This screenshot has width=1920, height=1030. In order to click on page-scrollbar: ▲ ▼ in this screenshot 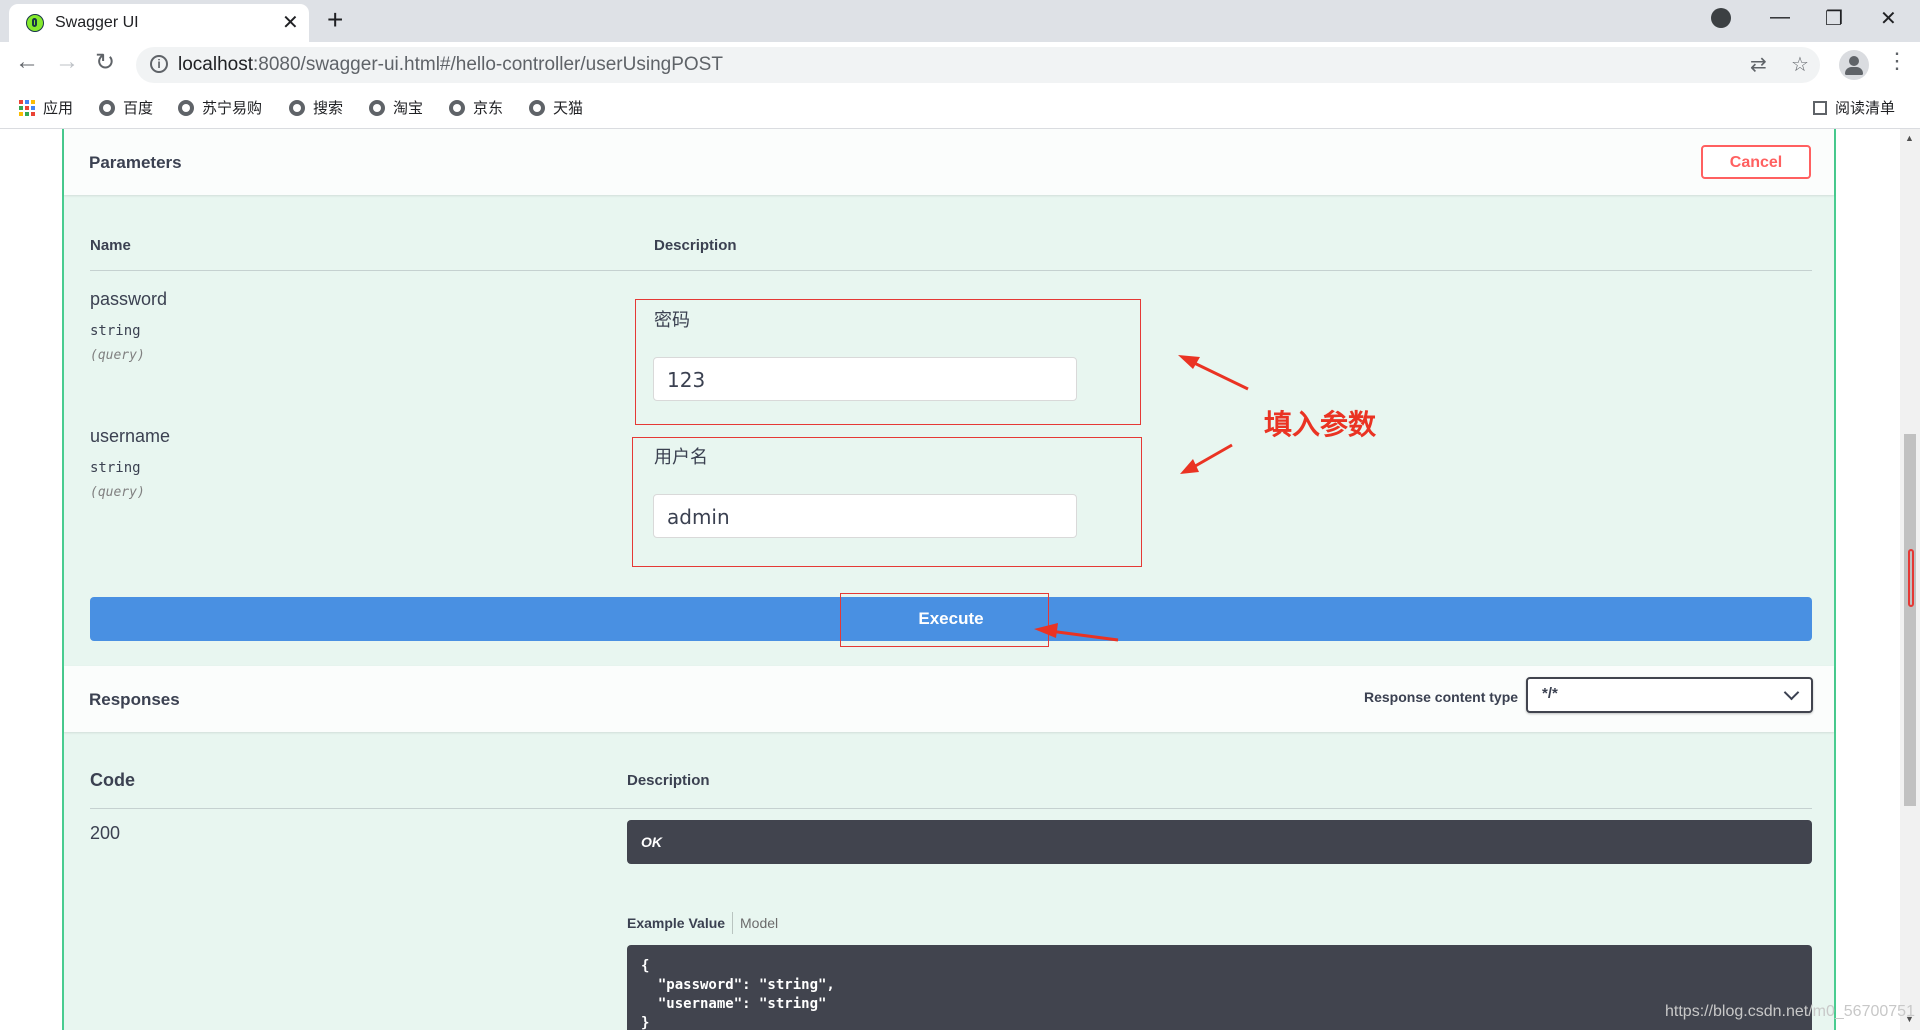, I will do `click(1910, 579)`.